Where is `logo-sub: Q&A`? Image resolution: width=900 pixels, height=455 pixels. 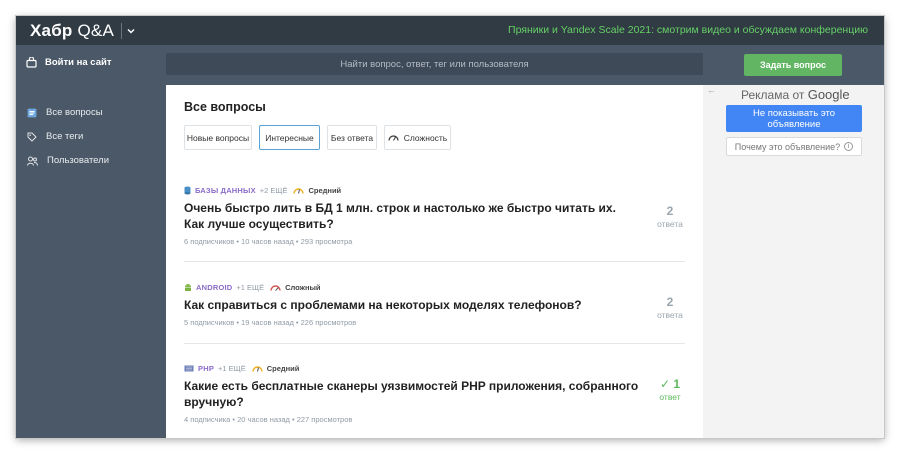
logo-sub: Q&A is located at coordinates (95, 30).